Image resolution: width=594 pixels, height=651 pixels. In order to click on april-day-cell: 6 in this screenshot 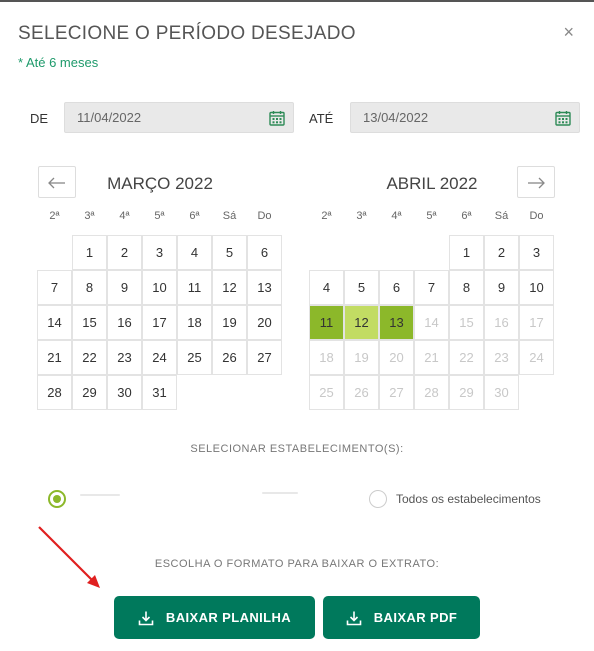, I will do `click(396, 287)`.